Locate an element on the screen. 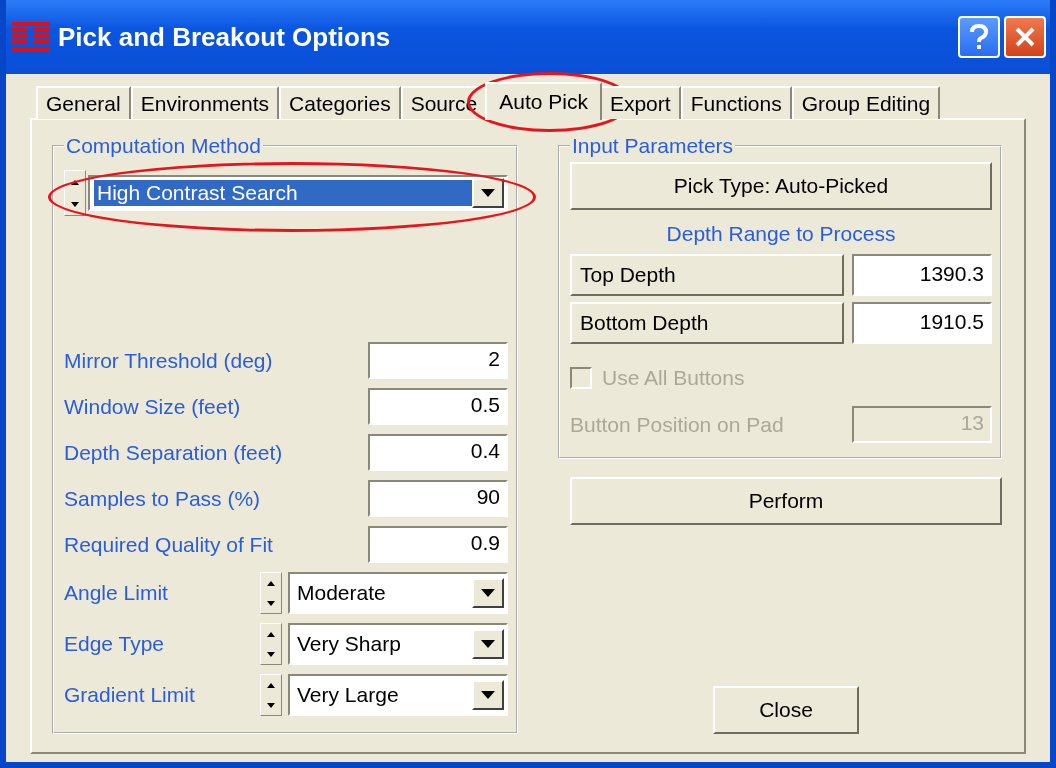 The width and height of the screenshot is (1056, 768). field-label: Mirror Threshold (deg) is located at coordinates (168, 360).